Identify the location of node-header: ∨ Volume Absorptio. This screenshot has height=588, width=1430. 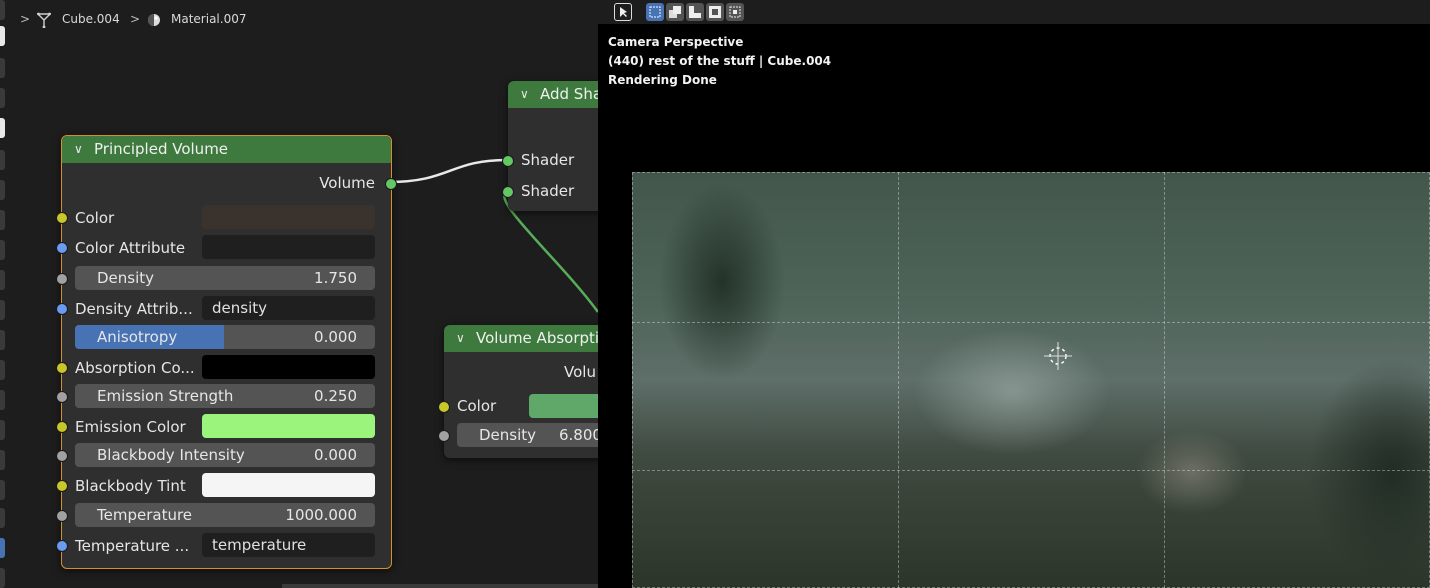
(521, 338).